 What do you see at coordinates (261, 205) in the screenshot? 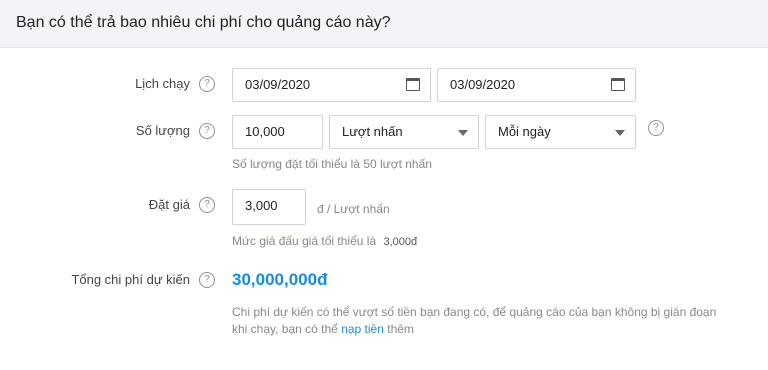
I see `bid-value: 3,000` at bounding box center [261, 205].